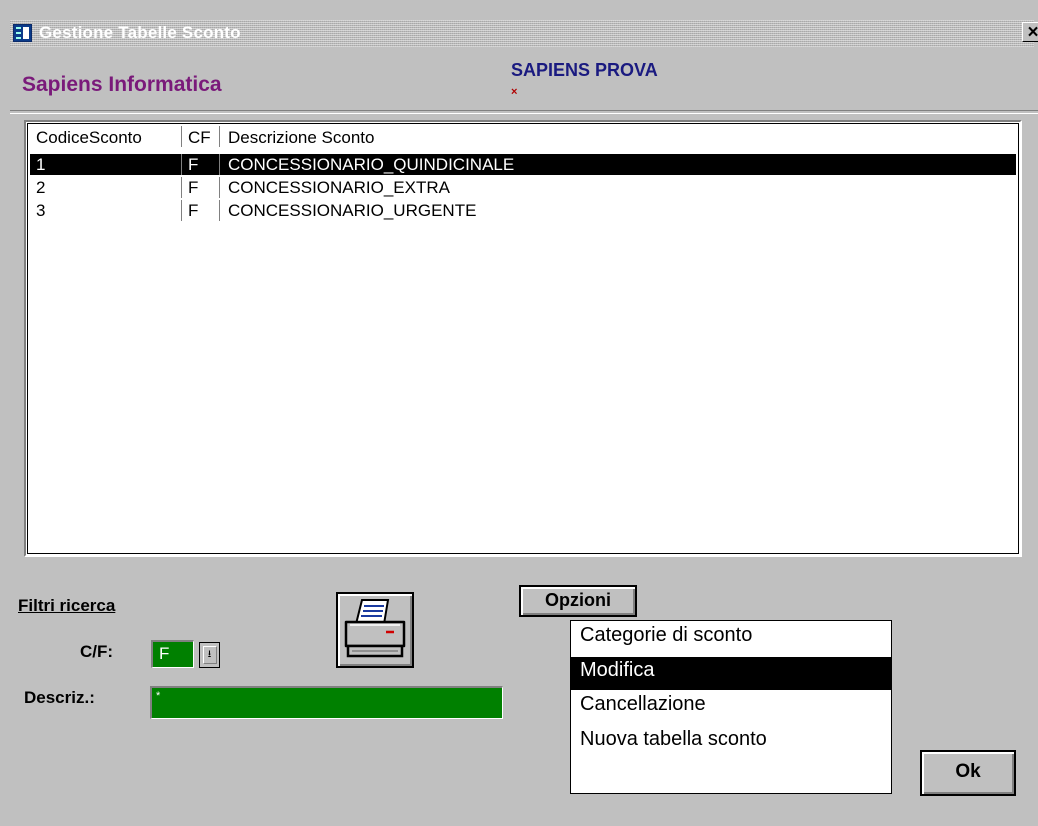  What do you see at coordinates (41, 210) in the screenshot?
I see `row-code: 3` at bounding box center [41, 210].